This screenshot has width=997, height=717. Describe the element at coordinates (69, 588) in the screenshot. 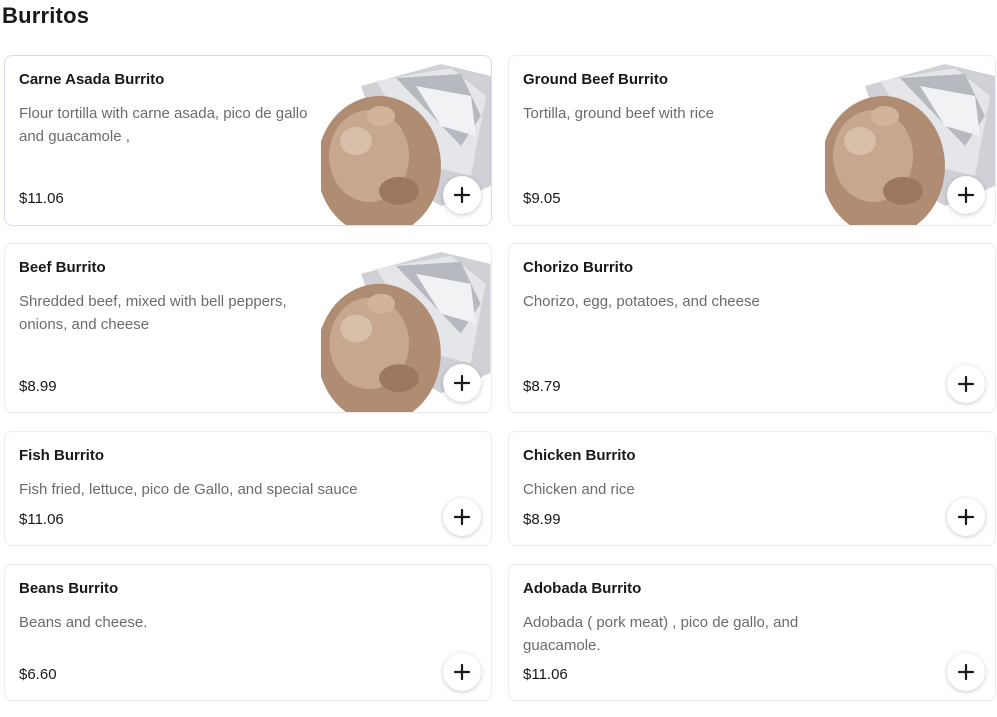

I see `item-name: Beans Burrito` at that location.